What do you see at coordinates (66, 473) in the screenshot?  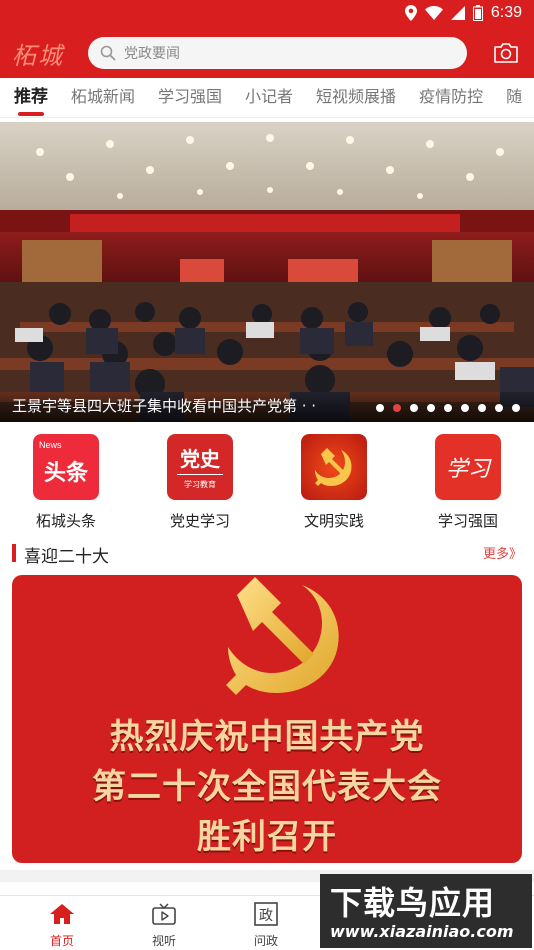 I see `svg-text: 头条` at bounding box center [66, 473].